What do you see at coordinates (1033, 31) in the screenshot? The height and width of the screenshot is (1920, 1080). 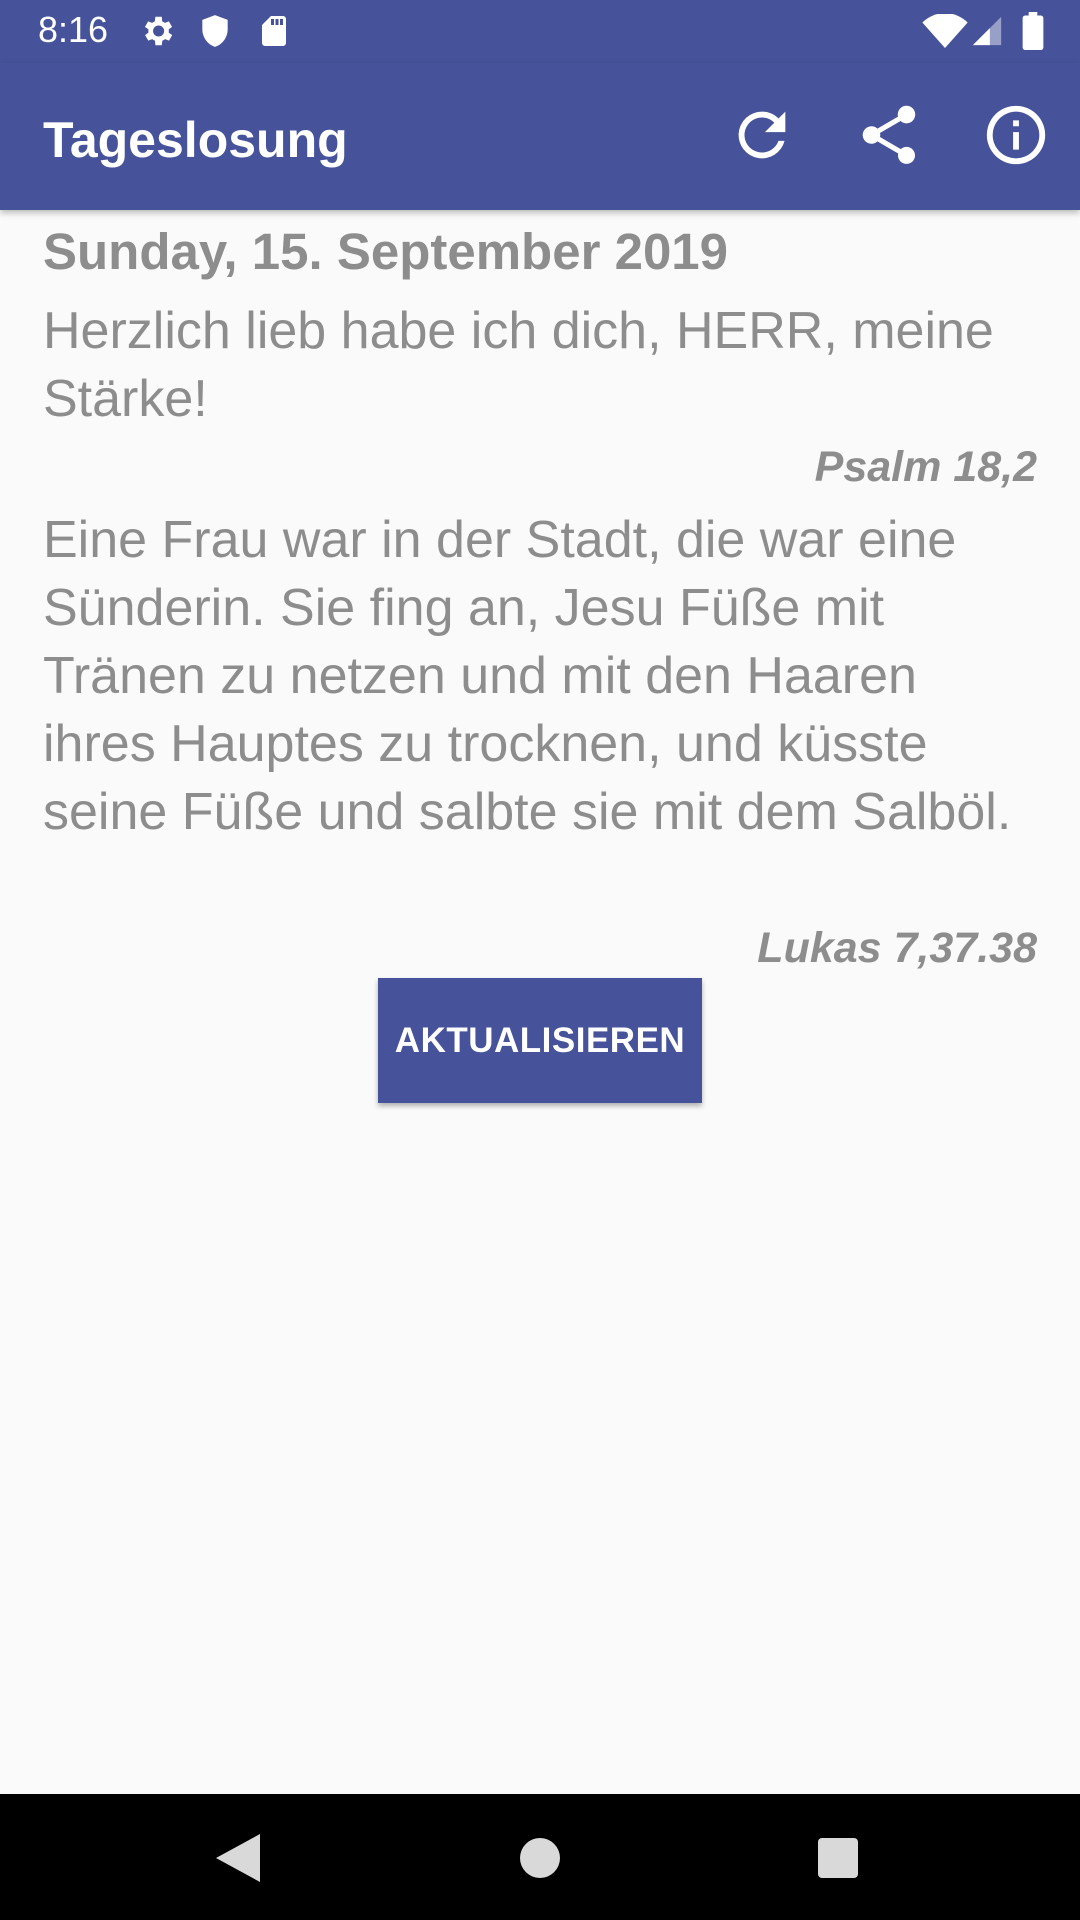 I see `battery-icon` at bounding box center [1033, 31].